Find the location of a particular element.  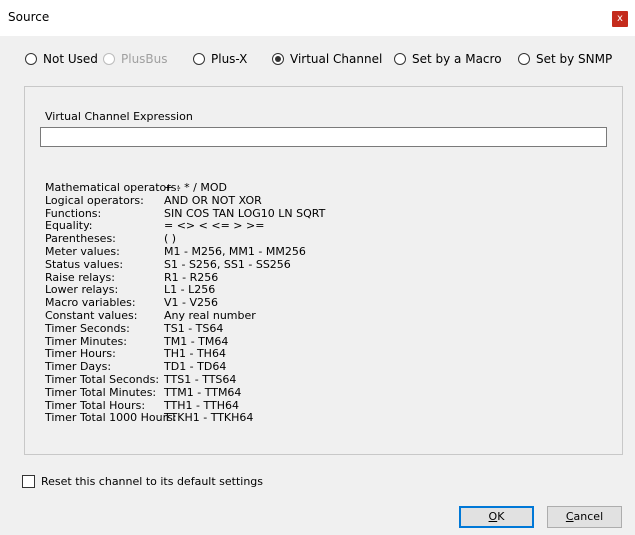

operator-value: + - * / MOD is located at coordinates (195, 187).